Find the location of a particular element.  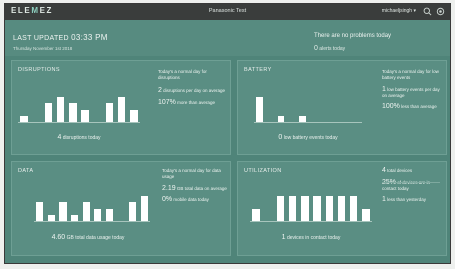

foot-text: GB total data usage today is located at coordinates (95, 238).